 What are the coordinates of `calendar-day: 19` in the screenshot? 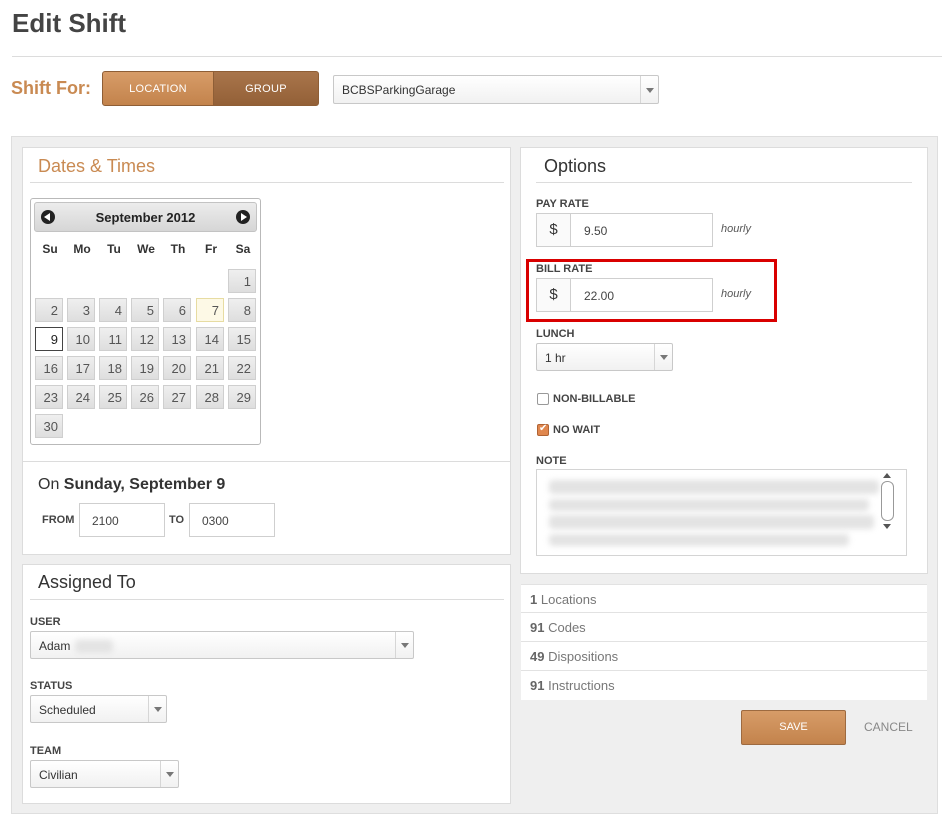 It's located at (145, 368).